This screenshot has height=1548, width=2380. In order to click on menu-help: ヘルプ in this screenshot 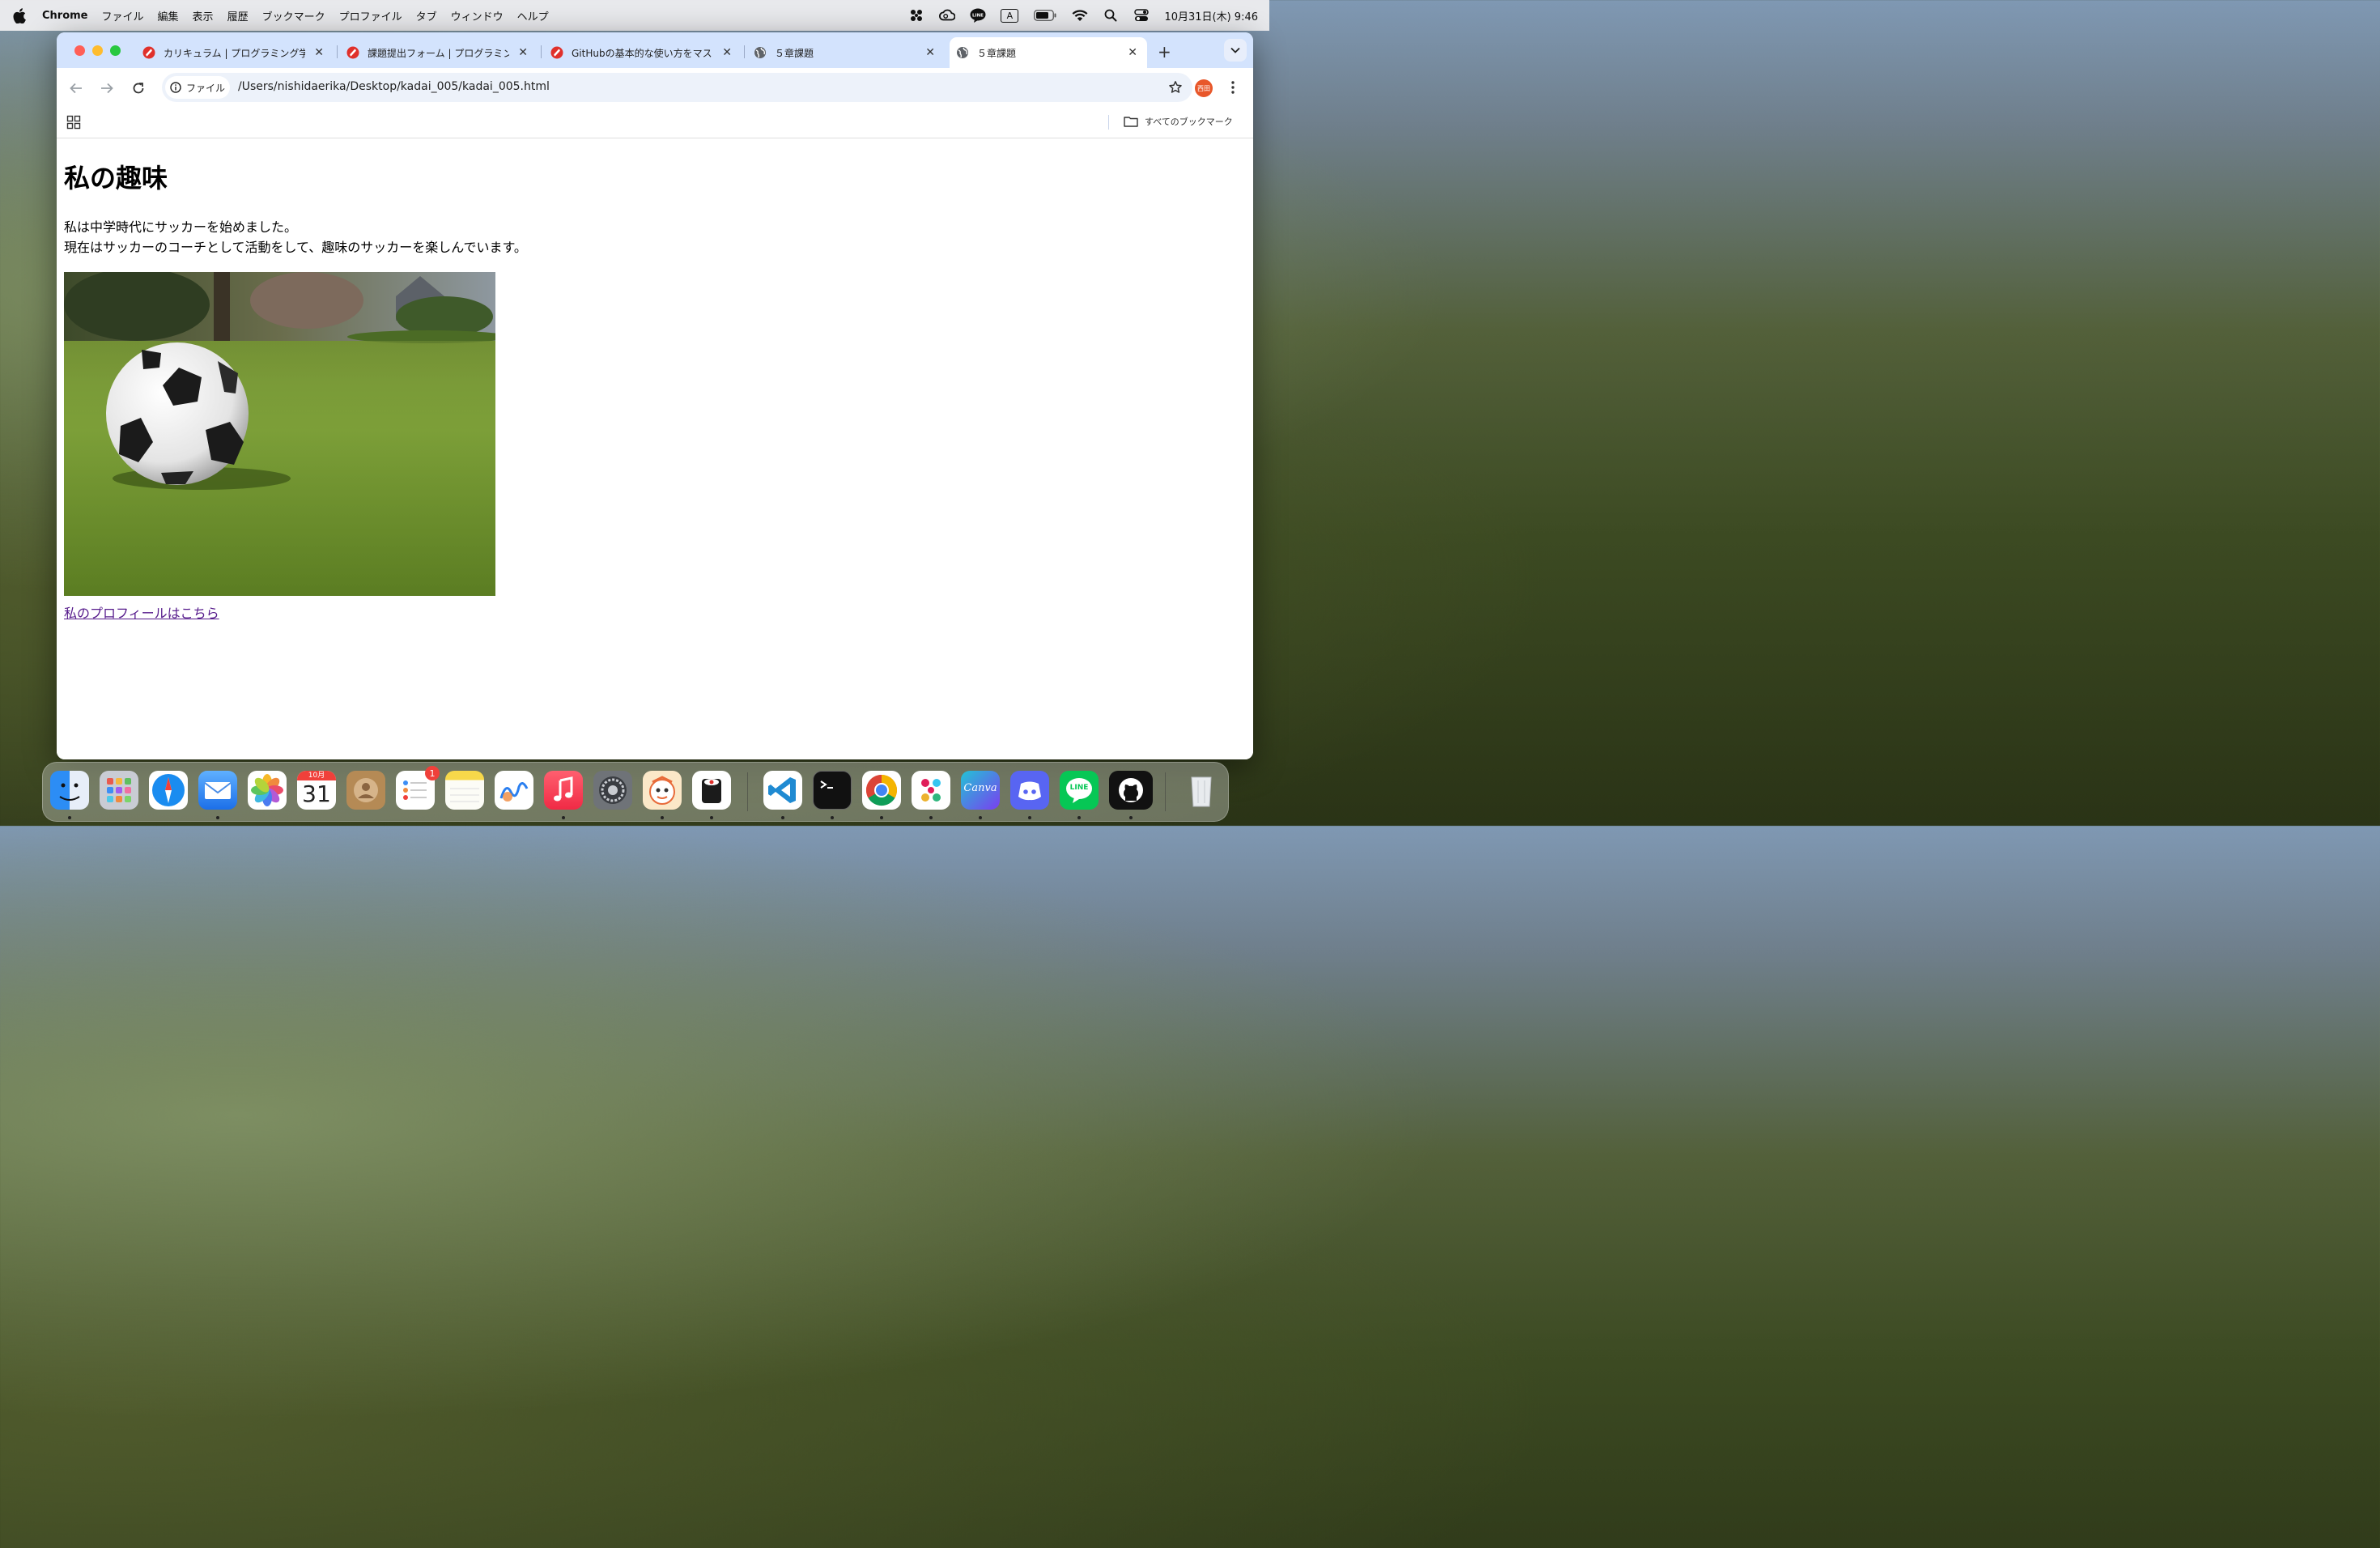, I will do `click(533, 15)`.